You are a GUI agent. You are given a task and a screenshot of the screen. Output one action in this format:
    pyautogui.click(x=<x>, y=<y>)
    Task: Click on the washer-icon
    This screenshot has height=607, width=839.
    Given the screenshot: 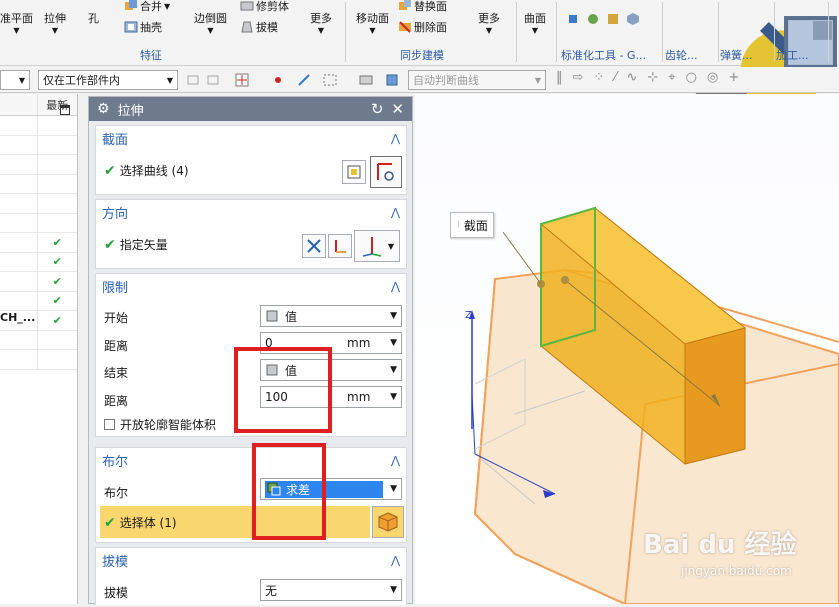 What is the action you would take?
    pyautogui.click(x=593, y=19)
    